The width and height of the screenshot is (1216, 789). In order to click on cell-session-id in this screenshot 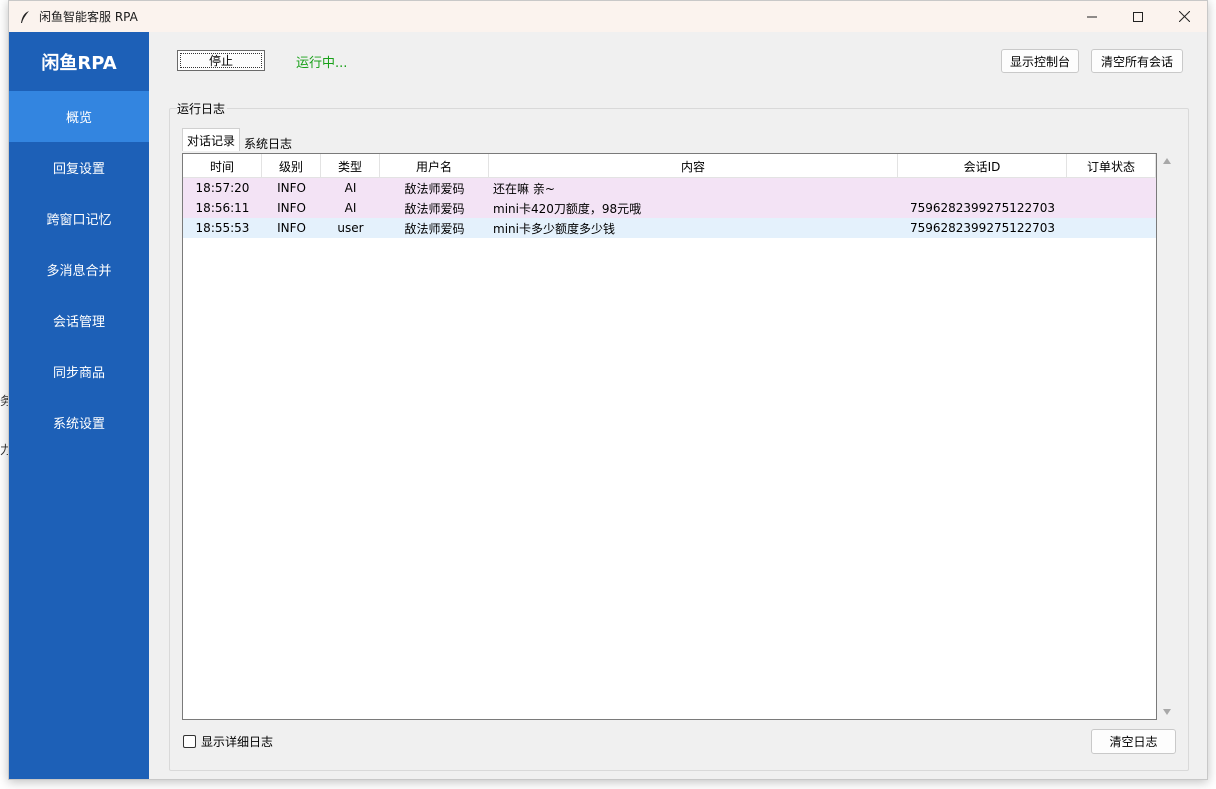, I will do `click(982, 188)`.